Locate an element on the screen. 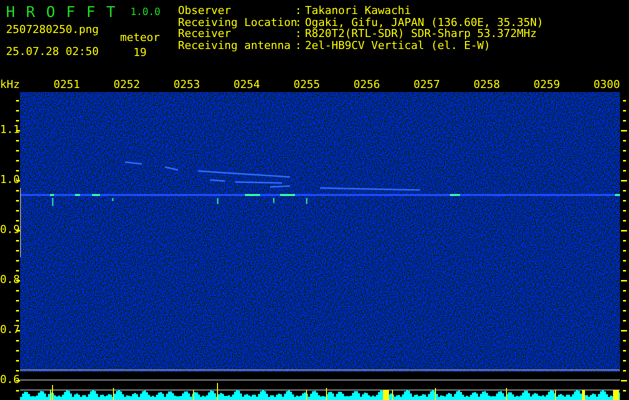 The height and width of the screenshot is (400, 629). field-value: R820T2(RTL-SDR) SDR-Sharp 53.372MHz is located at coordinates (421, 34).